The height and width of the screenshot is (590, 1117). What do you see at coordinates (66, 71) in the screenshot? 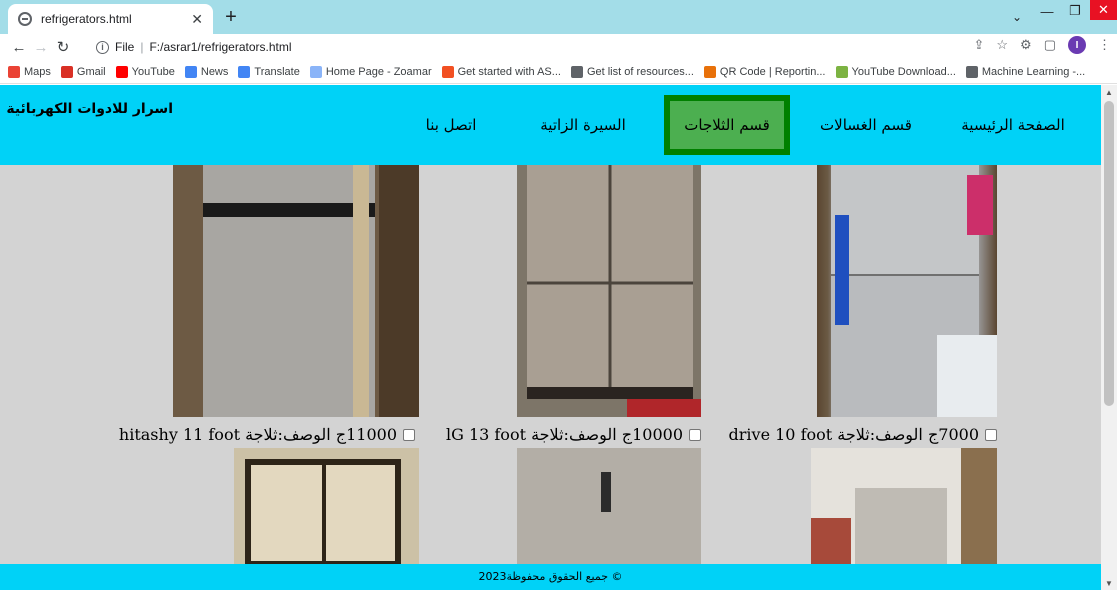
I see `gmail-icon` at bounding box center [66, 71].